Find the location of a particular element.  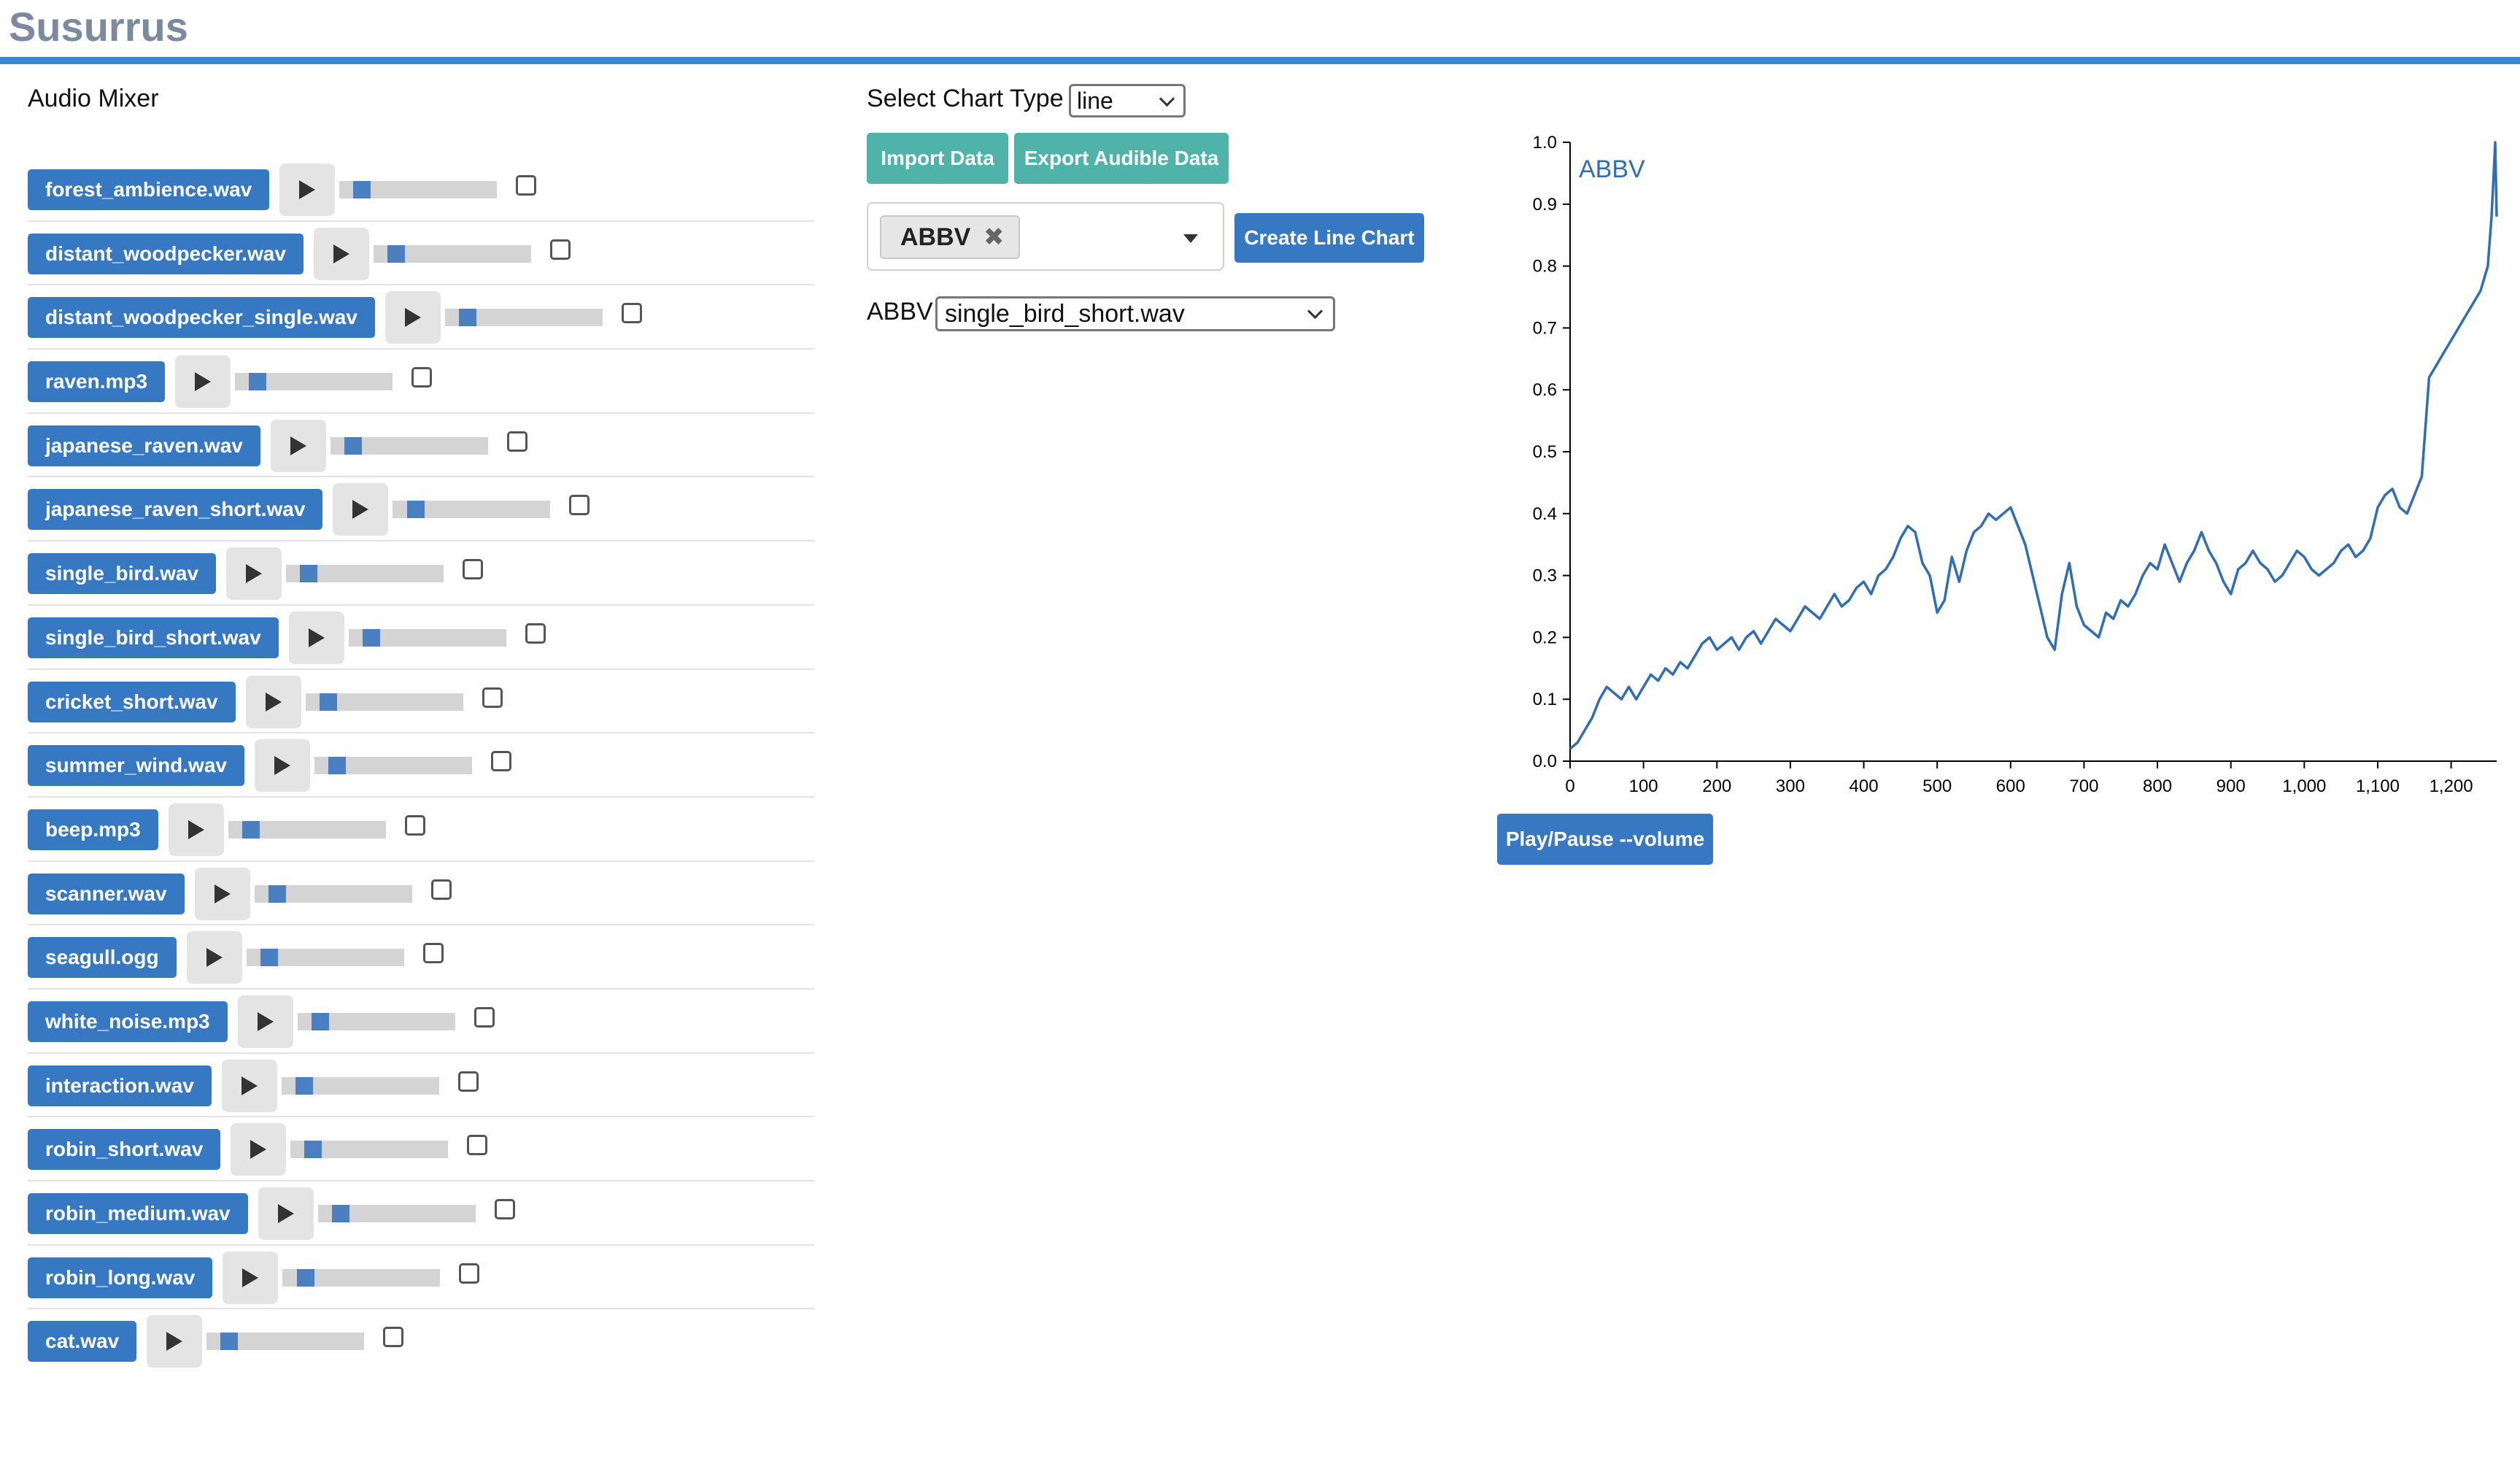

track-file-label: japanese_raven_short.wav is located at coordinates (176, 510).